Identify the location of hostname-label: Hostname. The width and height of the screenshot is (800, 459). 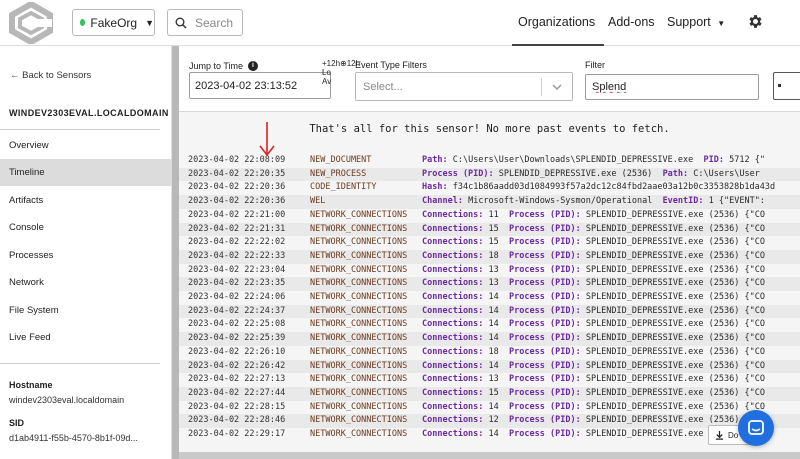
(31, 385).